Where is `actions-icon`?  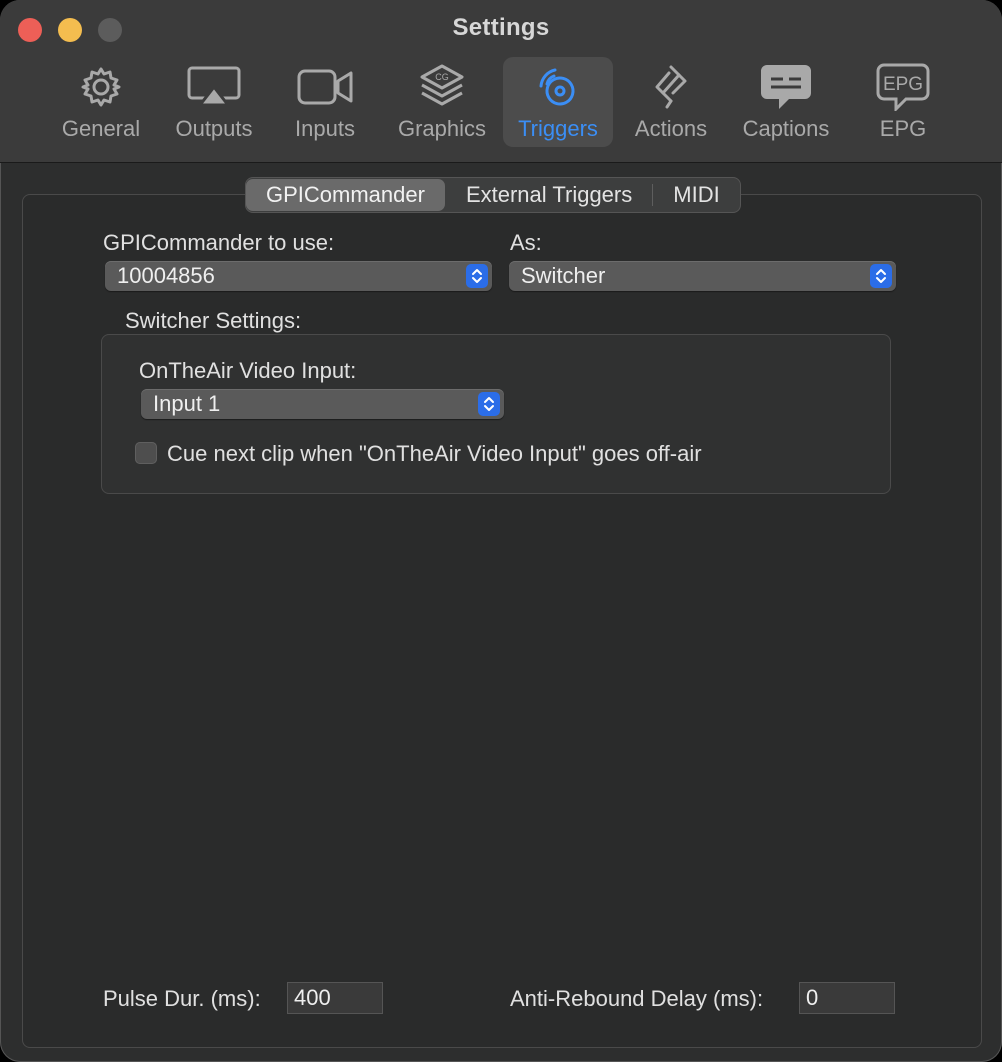 actions-icon is located at coordinates (671, 87).